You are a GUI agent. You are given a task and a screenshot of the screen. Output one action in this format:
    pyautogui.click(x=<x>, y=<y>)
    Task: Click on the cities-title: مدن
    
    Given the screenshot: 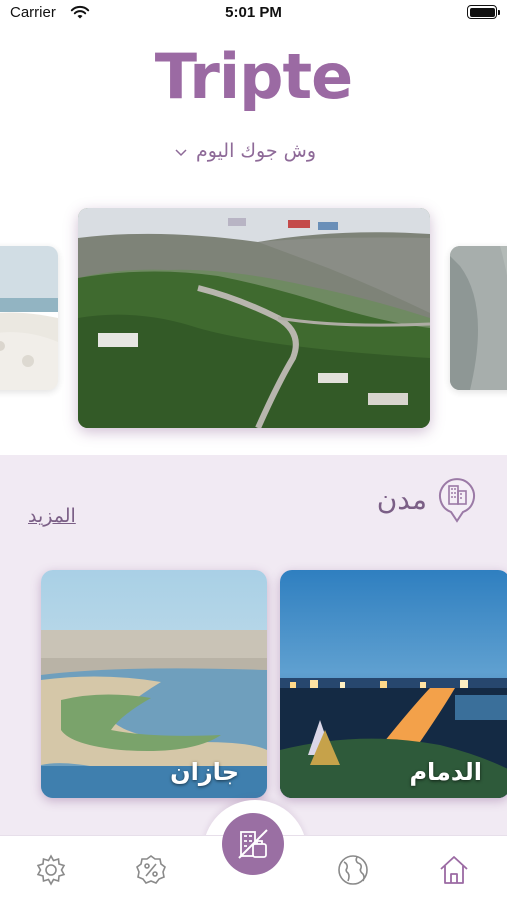 What is the action you would take?
    pyautogui.click(x=401, y=499)
    